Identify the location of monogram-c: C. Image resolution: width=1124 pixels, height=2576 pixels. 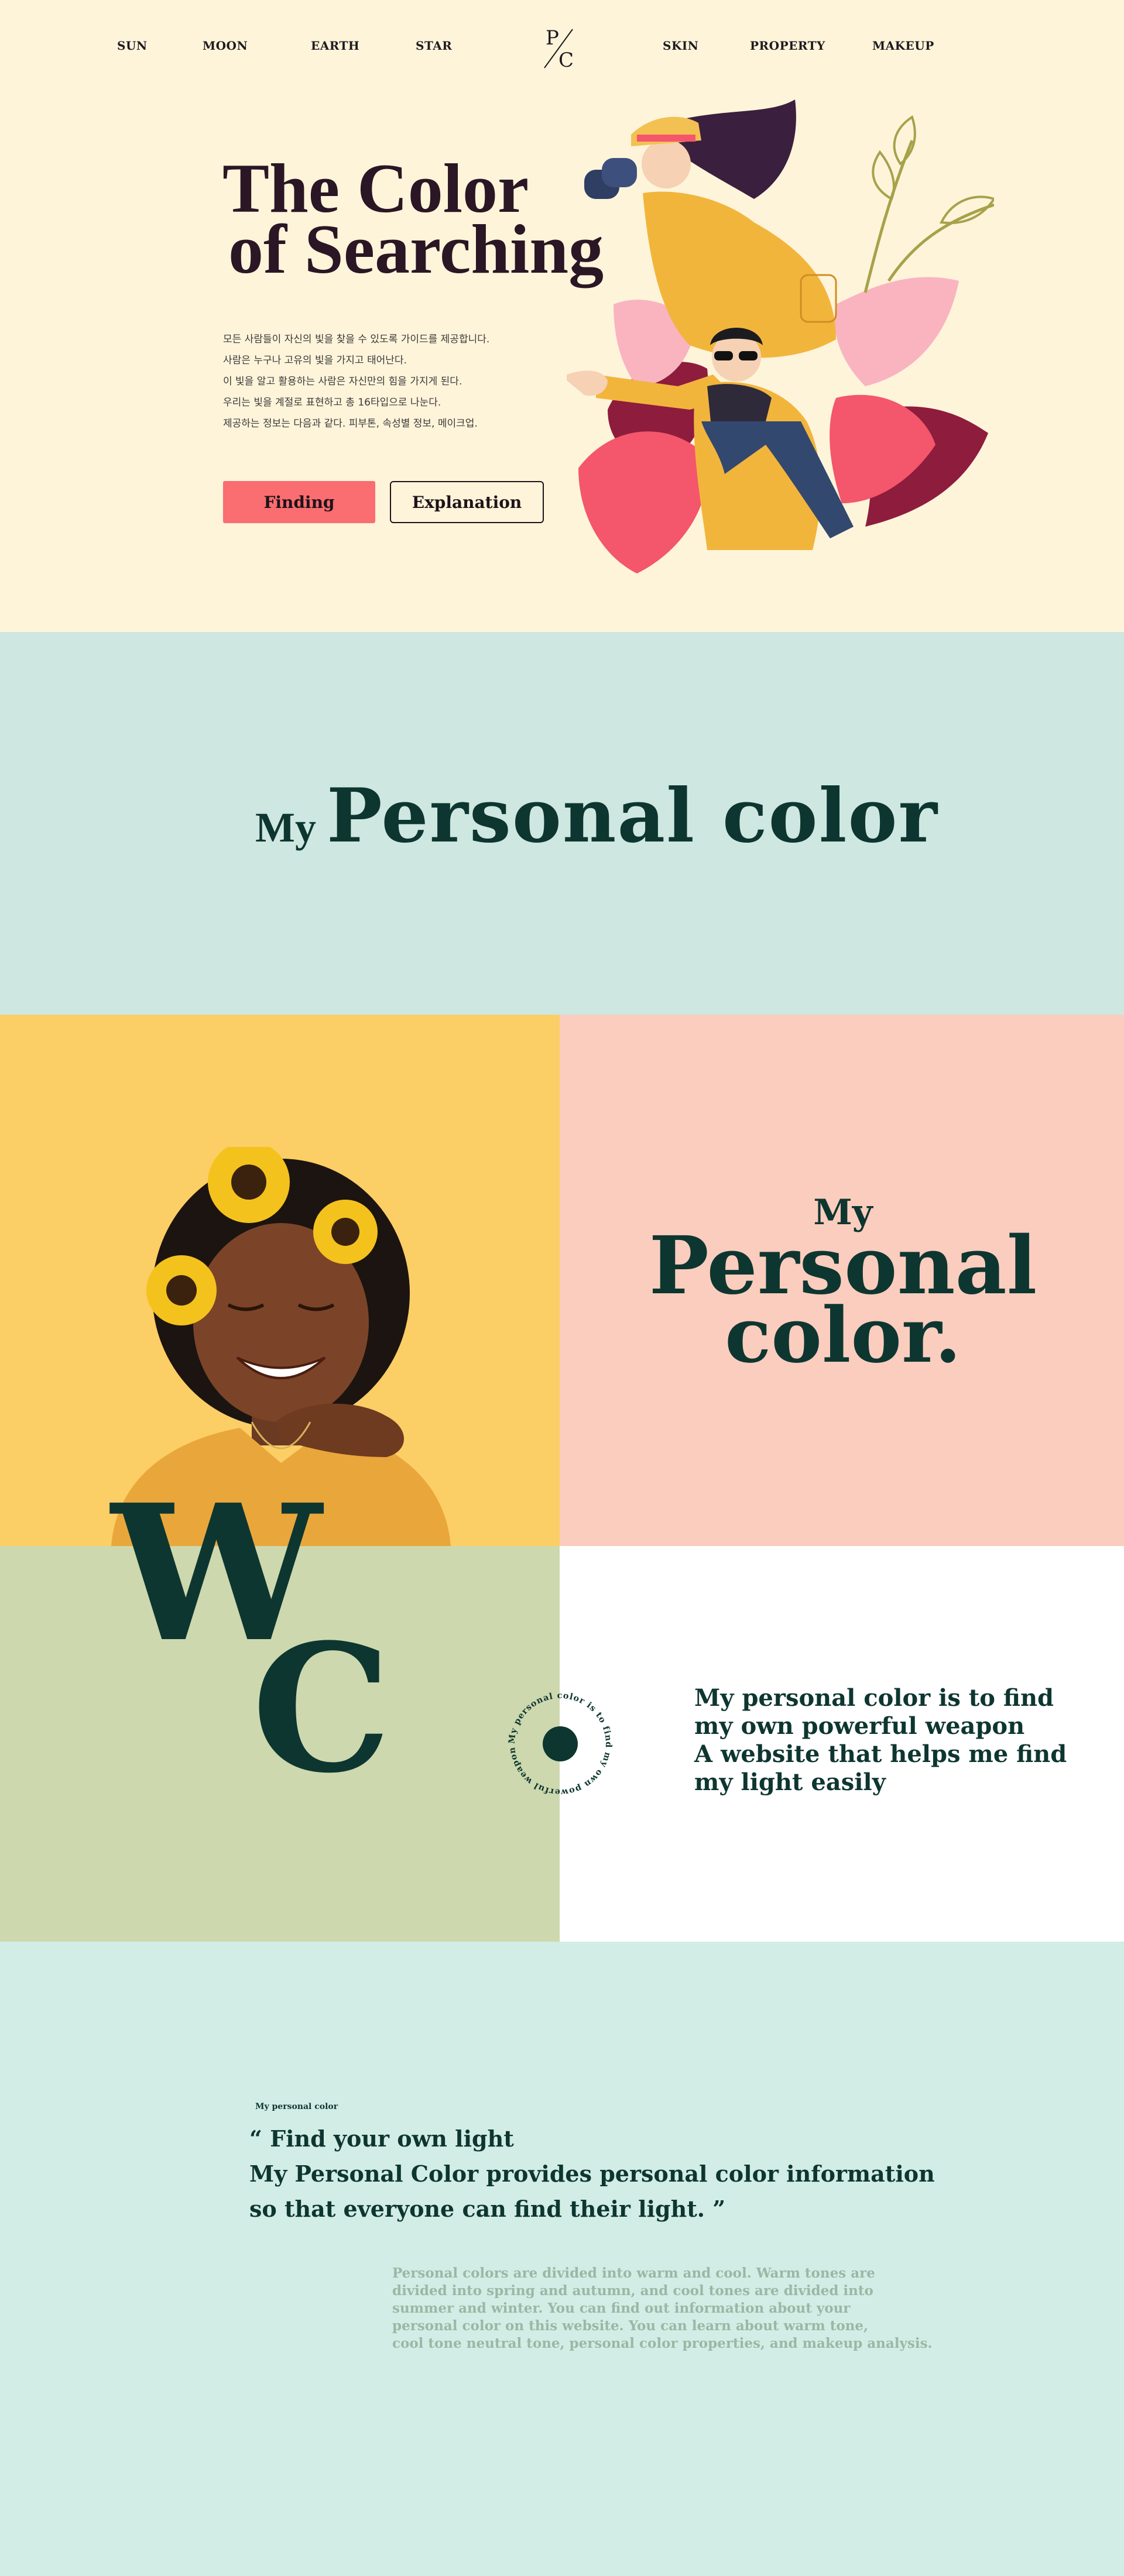
(322, 1708).